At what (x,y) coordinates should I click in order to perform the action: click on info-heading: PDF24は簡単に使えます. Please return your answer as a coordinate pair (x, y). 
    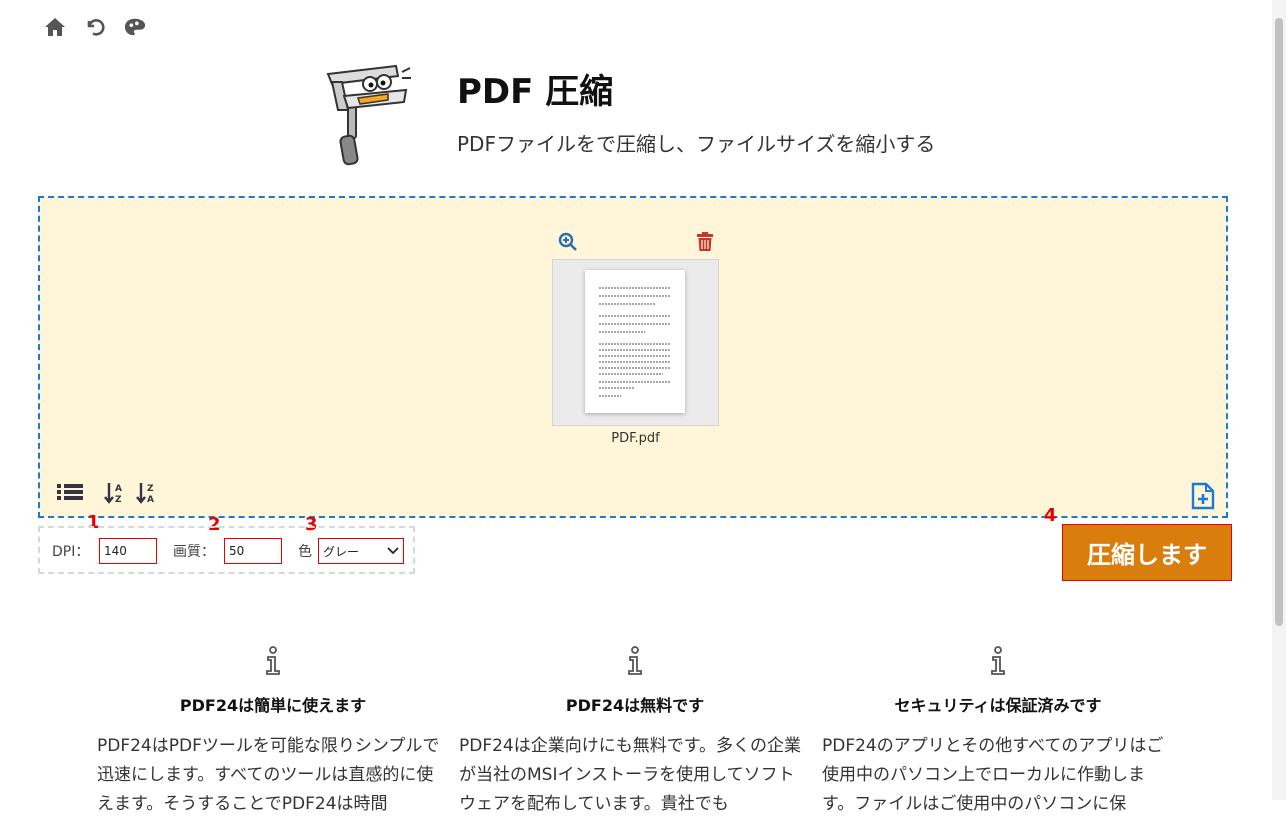
    Looking at the image, I should click on (273, 705).